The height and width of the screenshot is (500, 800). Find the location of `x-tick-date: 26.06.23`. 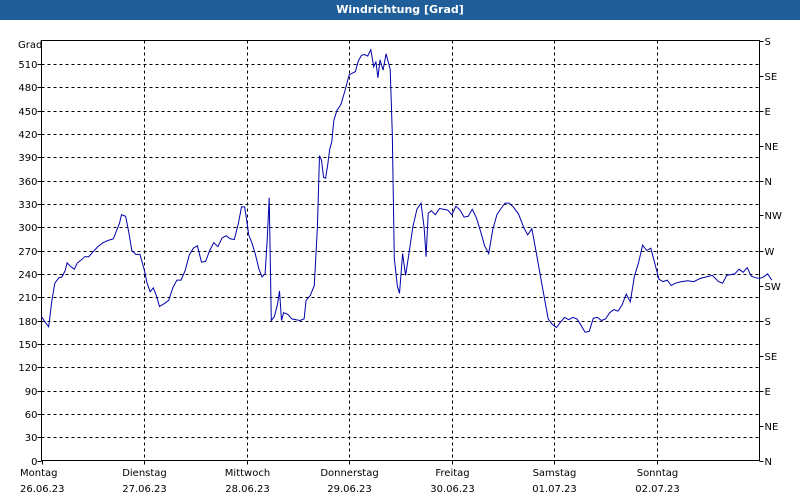

x-tick-date: 26.06.23 is located at coordinates (42, 489).